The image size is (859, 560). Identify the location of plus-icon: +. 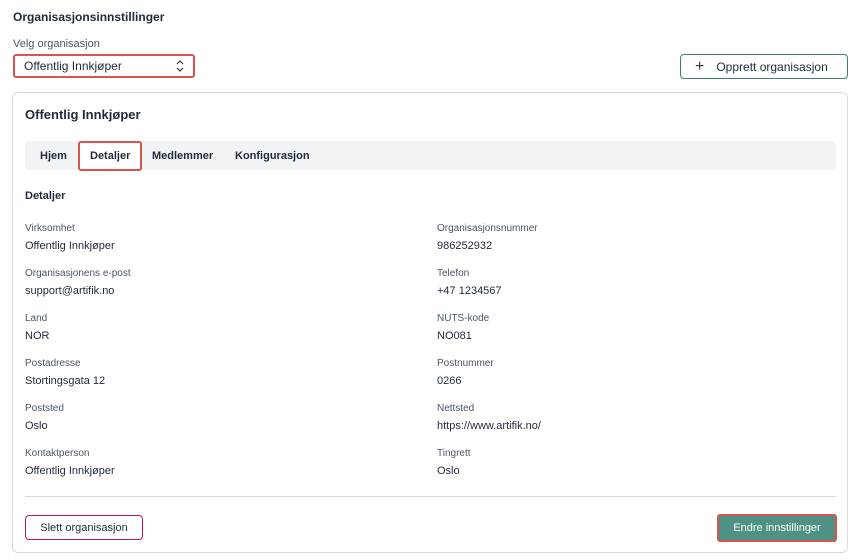
(700, 66).